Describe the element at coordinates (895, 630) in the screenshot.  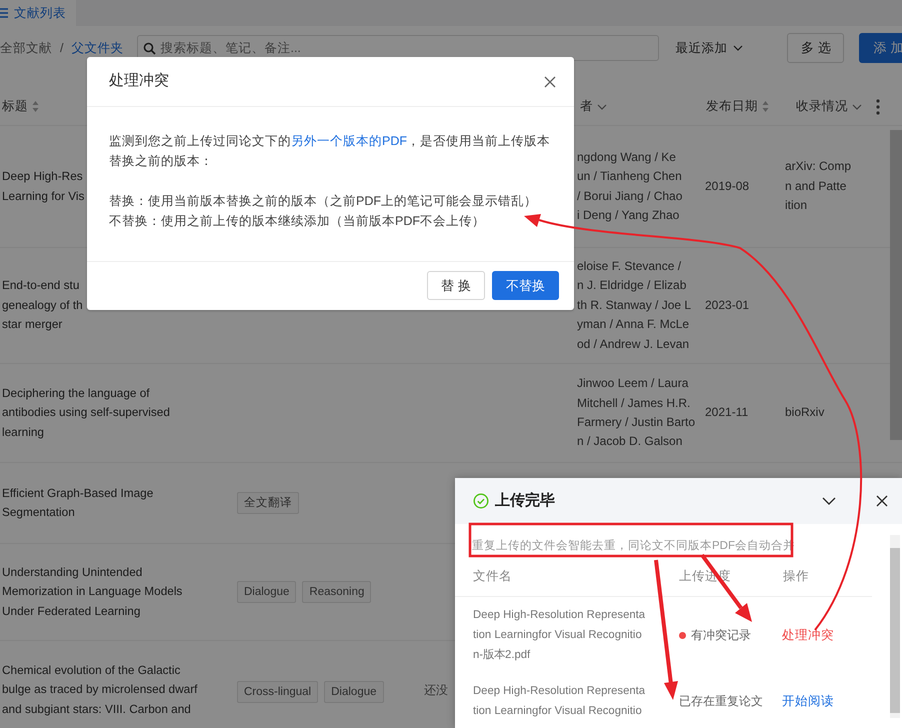
I see `scrollbar-thumb` at that location.